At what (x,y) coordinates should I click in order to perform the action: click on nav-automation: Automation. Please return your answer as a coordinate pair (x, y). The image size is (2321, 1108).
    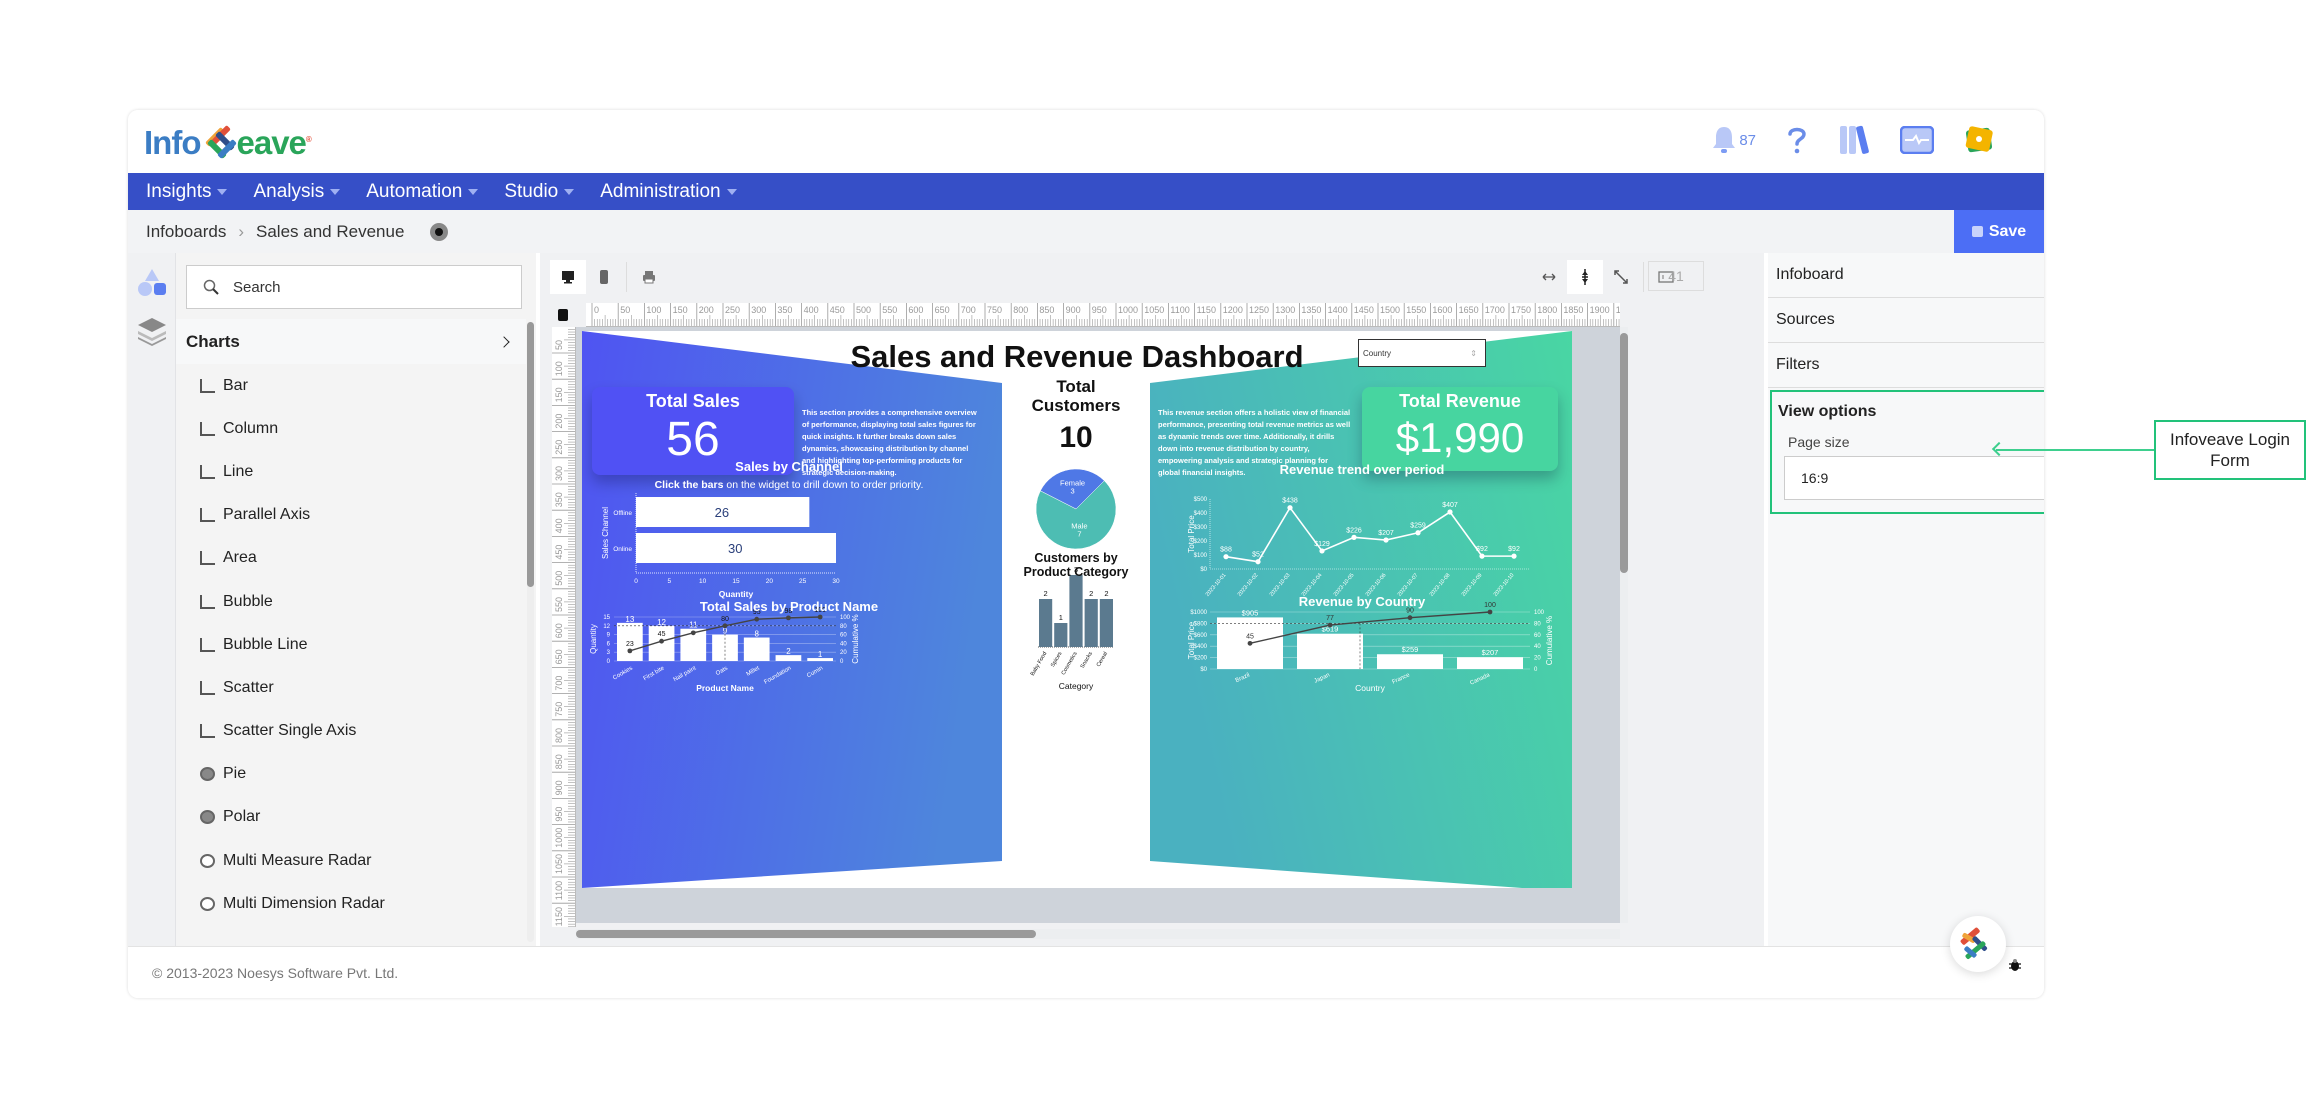
    Looking at the image, I should click on (422, 192).